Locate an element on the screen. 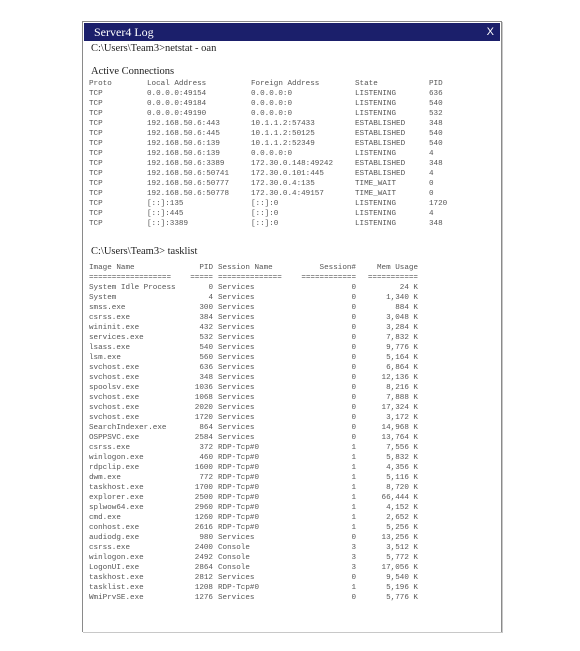 The height and width of the screenshot is (651, 580). image-name-cell: SearchIndexer.exe is located at coordinates (128, 428).